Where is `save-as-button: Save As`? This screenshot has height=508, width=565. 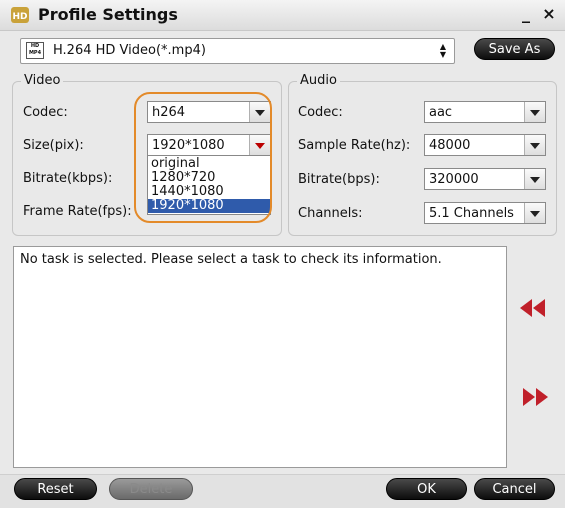 save-as-button: Save As is located at coordinates (514, 49).